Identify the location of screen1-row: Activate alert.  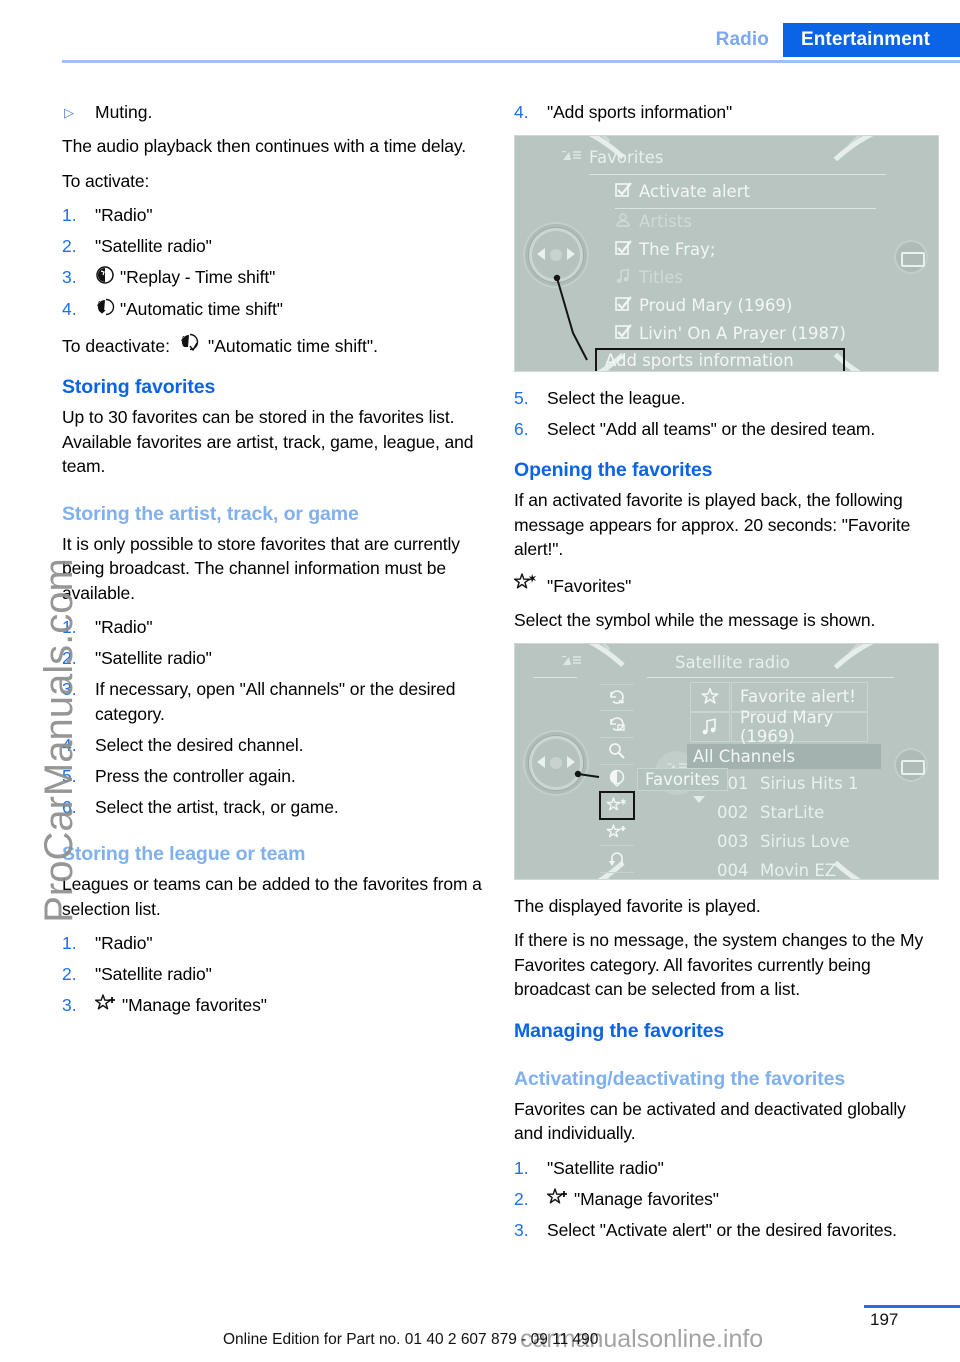
(682, 191).